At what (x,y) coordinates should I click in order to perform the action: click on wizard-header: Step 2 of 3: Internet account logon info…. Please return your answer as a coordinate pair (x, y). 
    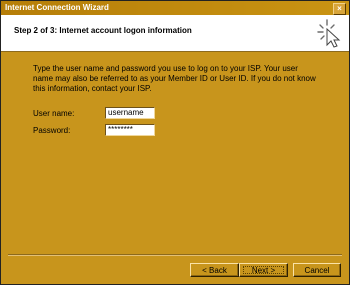
    Looking at the image, I should click on (175, 33).